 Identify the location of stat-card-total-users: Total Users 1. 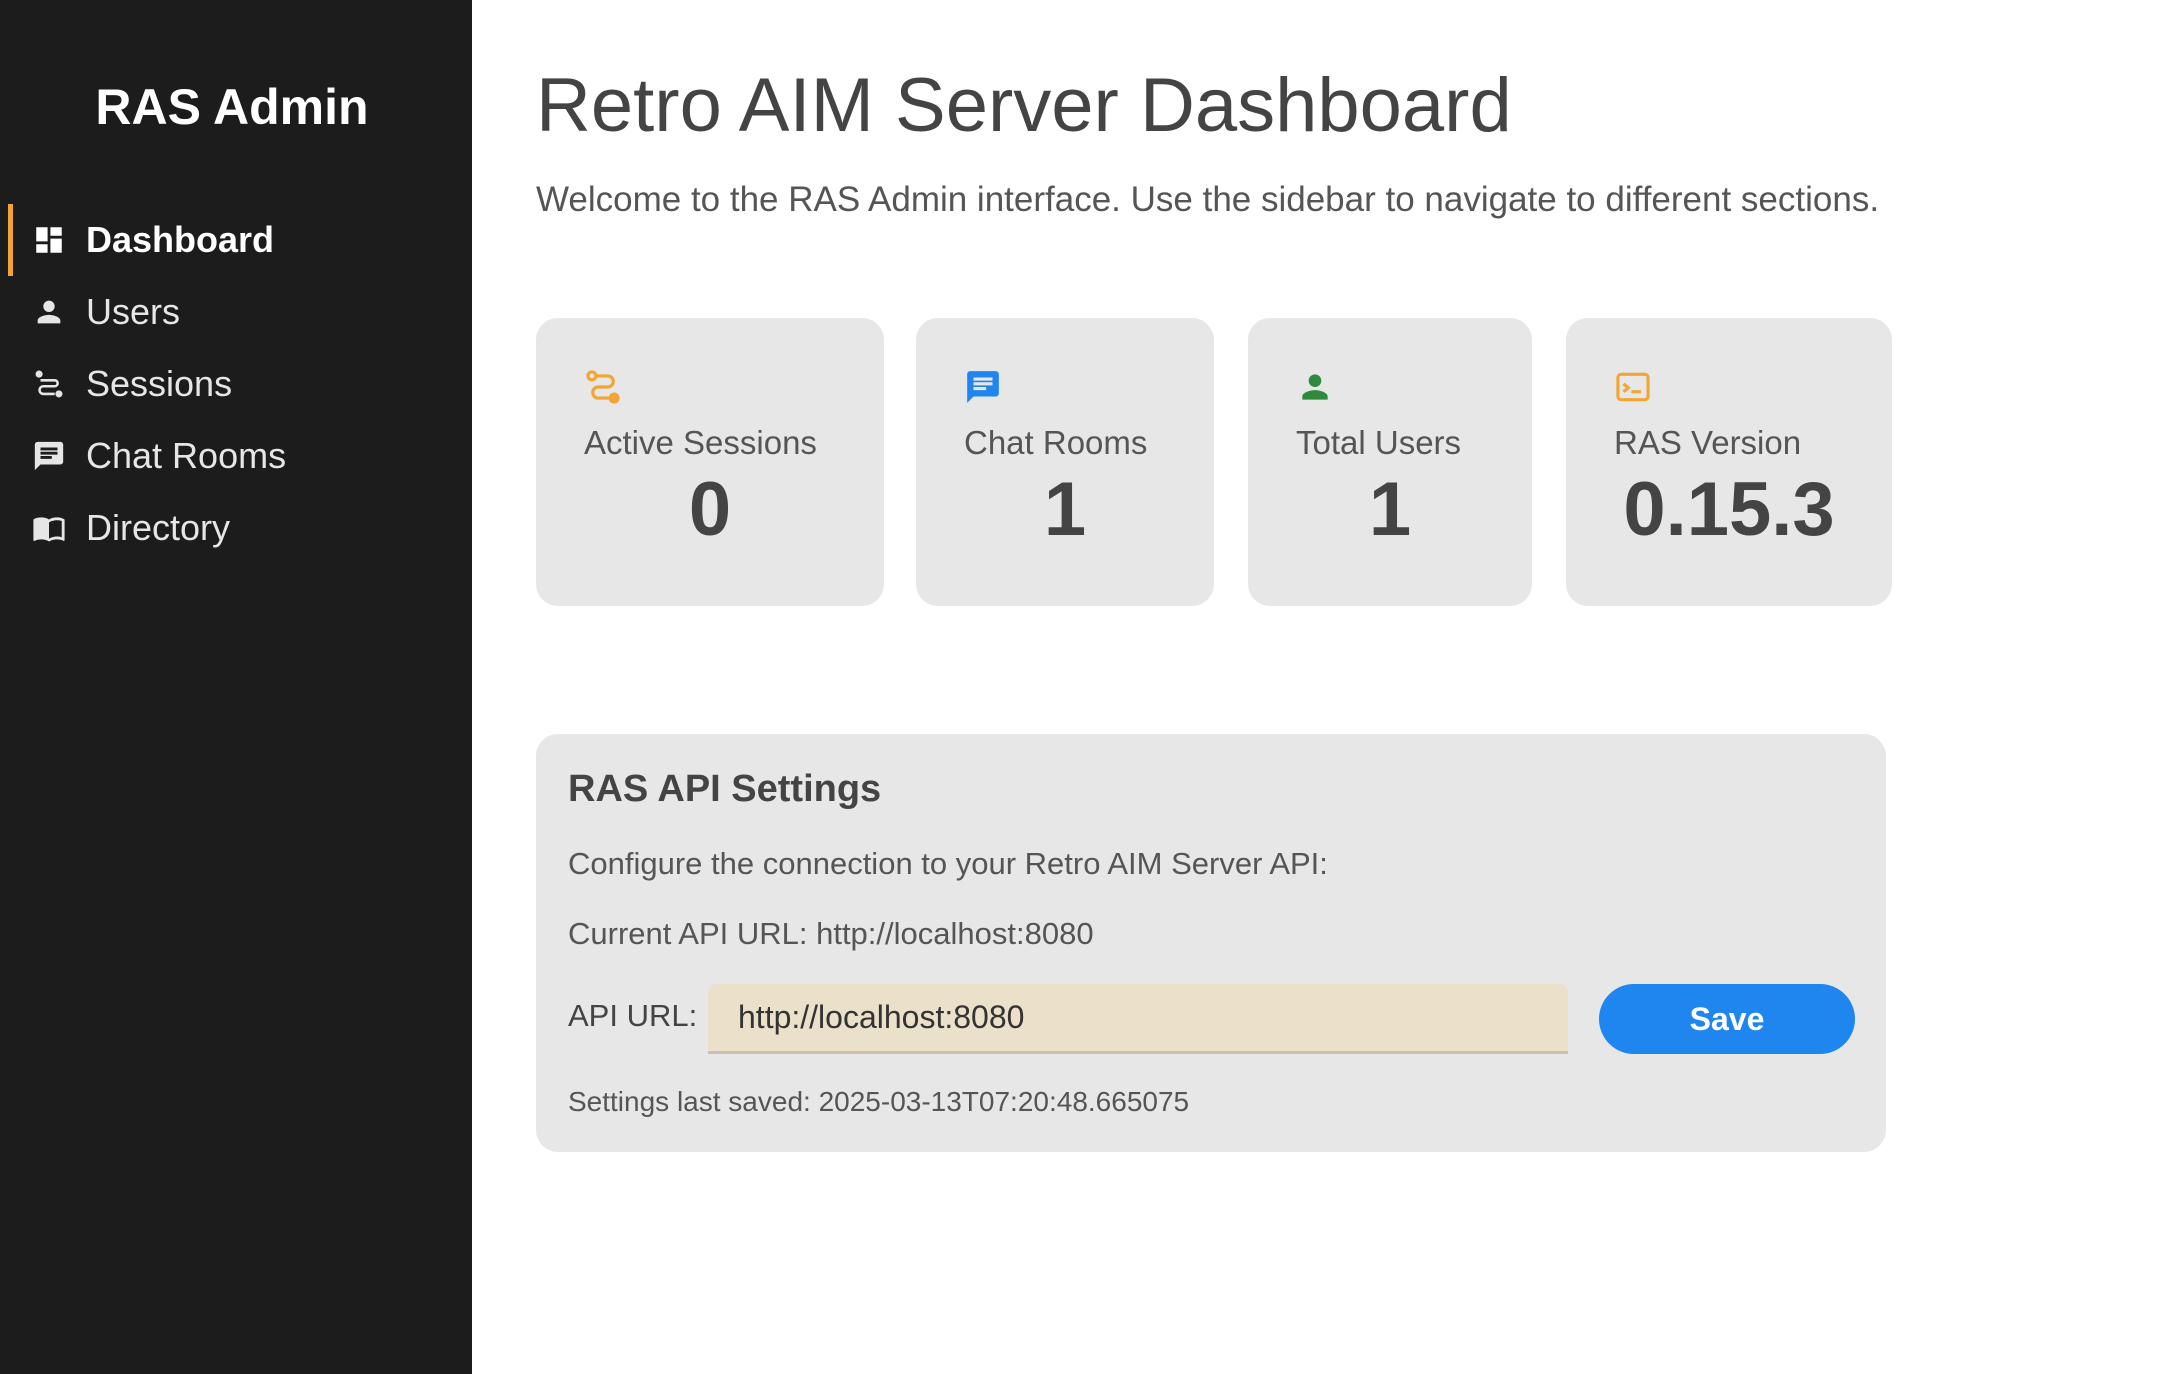
(1390, 462).